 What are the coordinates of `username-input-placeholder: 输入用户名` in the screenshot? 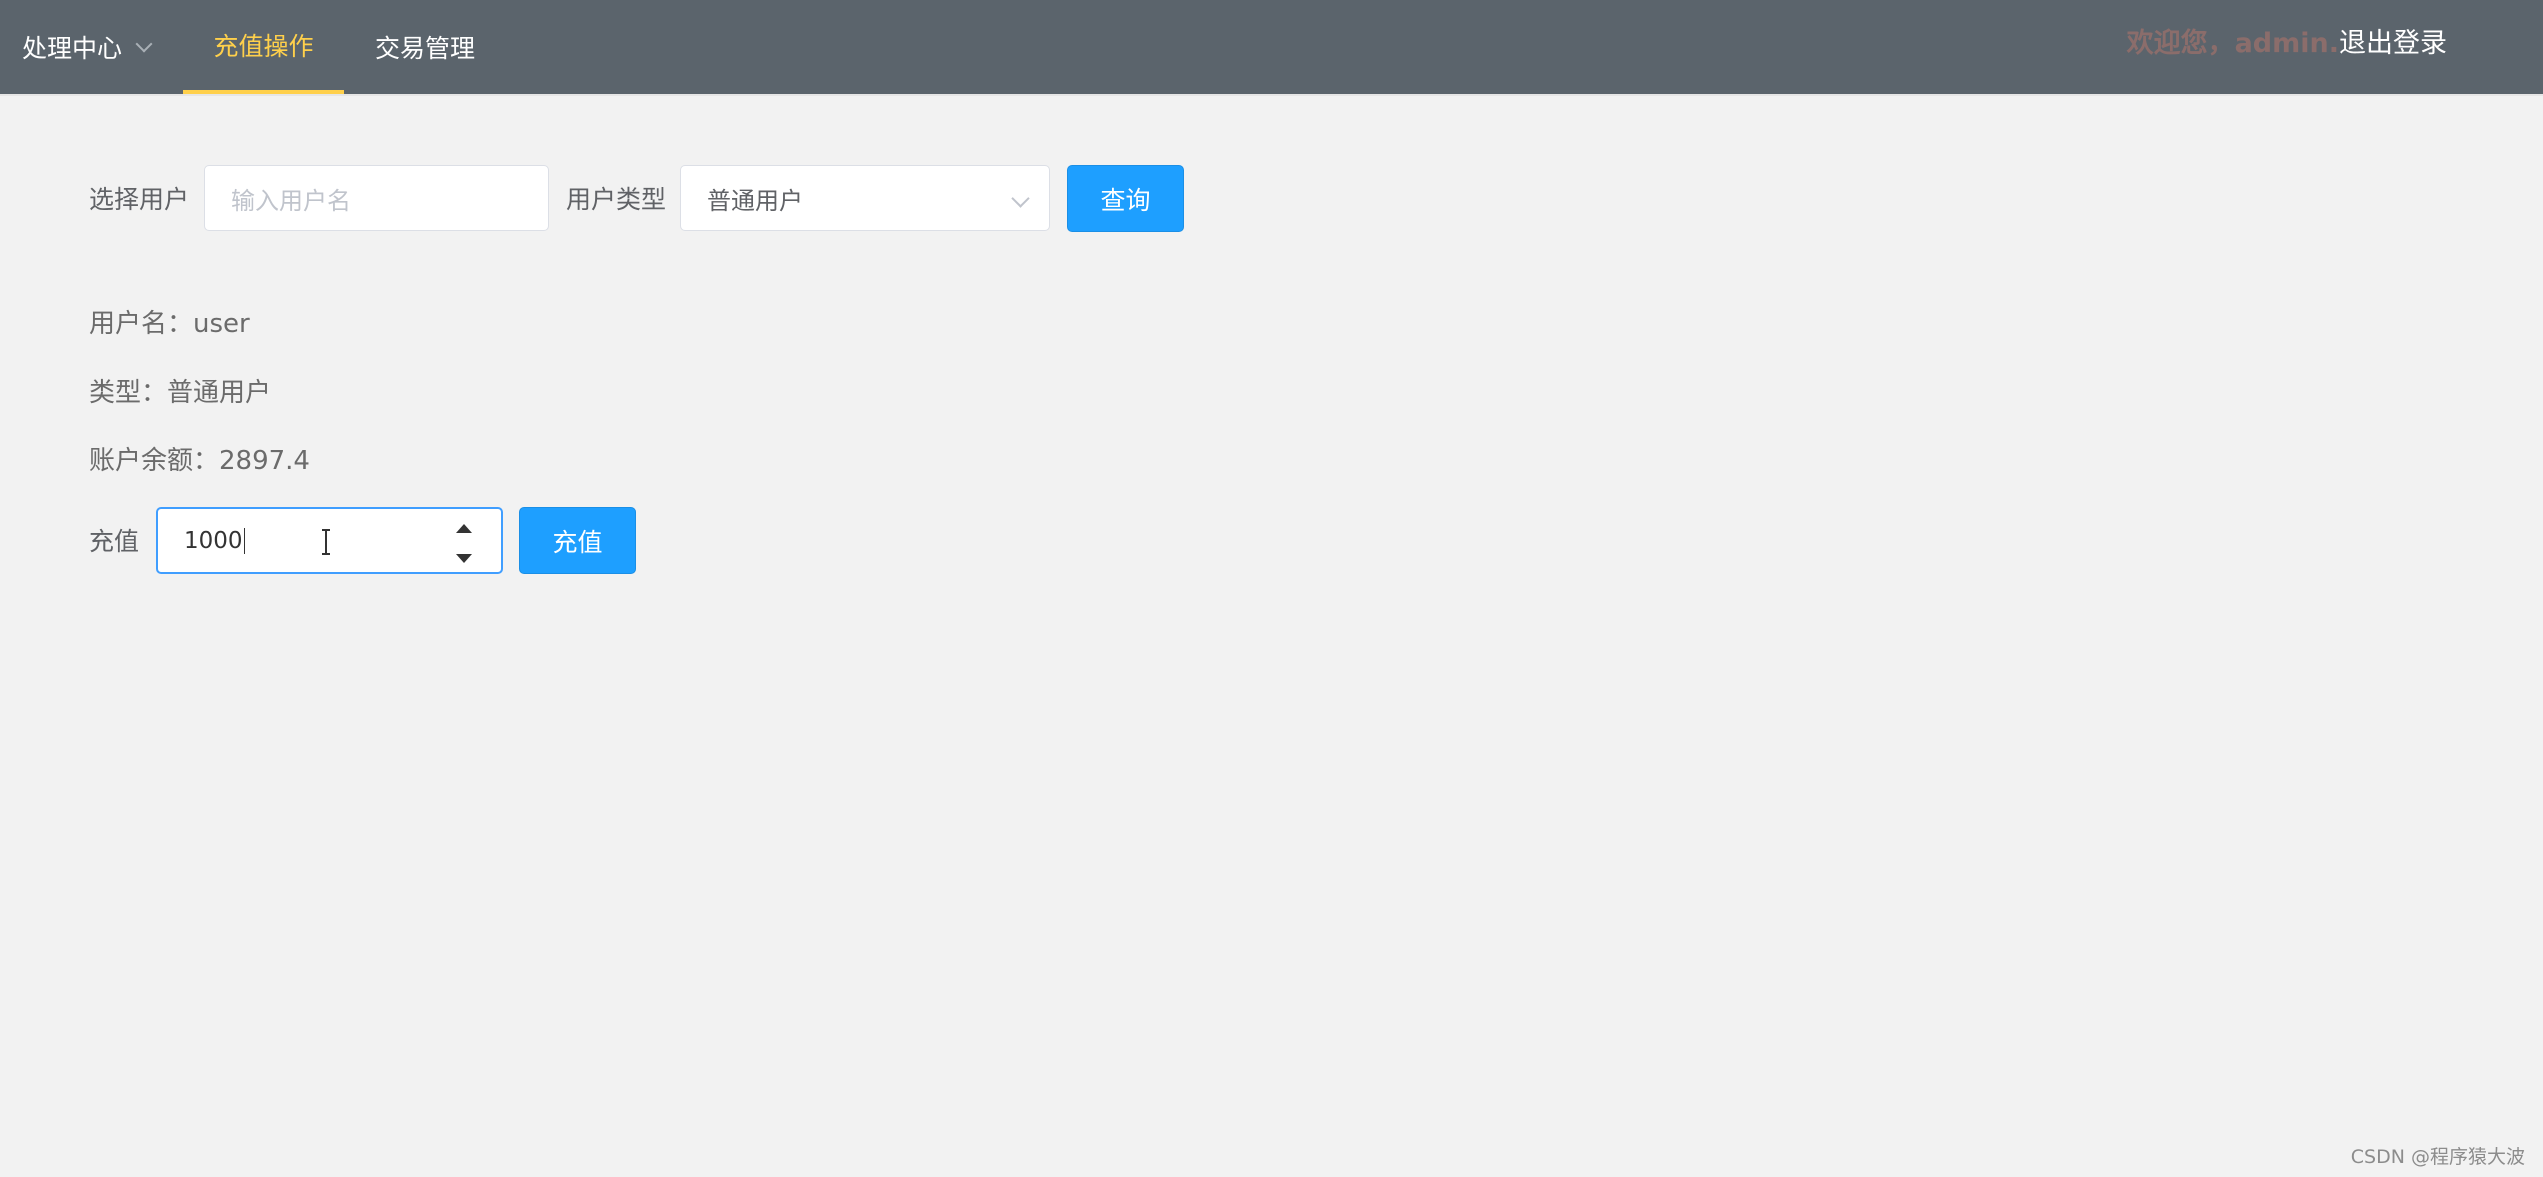 It's located at (291, 200).